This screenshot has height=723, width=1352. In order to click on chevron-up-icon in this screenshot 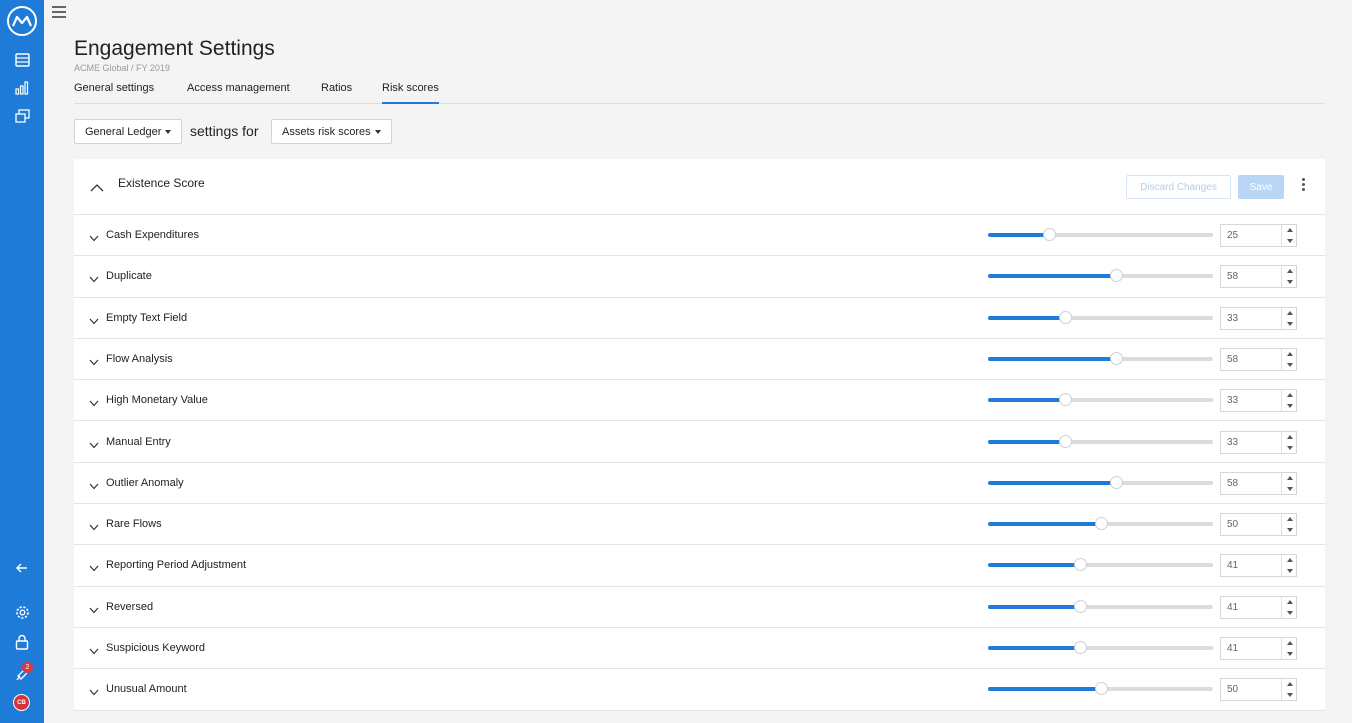, I will do `click(97, 185)`.